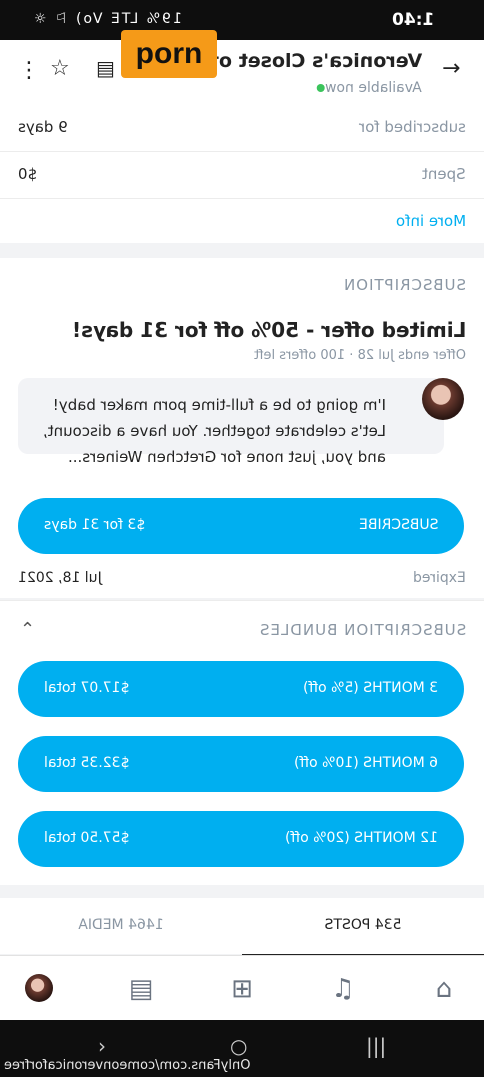 The image size is (484, 1077). Describe the element at coordinates (87, 838) in the screenshot. I see `bundle-price: $57.50 total` at that location.